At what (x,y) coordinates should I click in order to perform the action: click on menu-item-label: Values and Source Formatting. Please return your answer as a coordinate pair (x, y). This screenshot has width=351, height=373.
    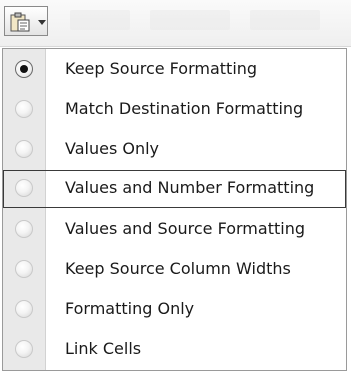
    Looking at the image, I should click on (185, 228).